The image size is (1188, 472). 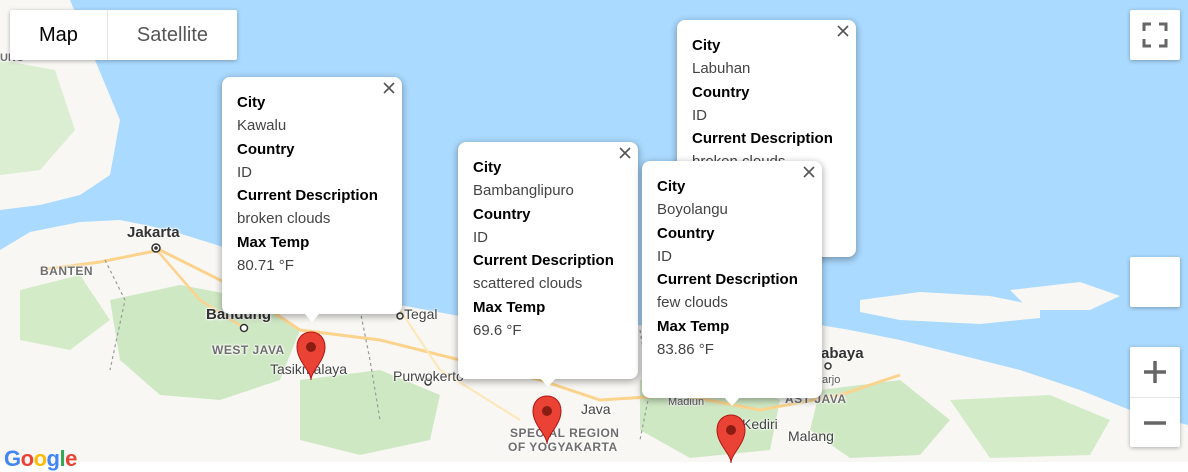 I want to click on place-label-malang: Malang, so click(x=811, y=436).